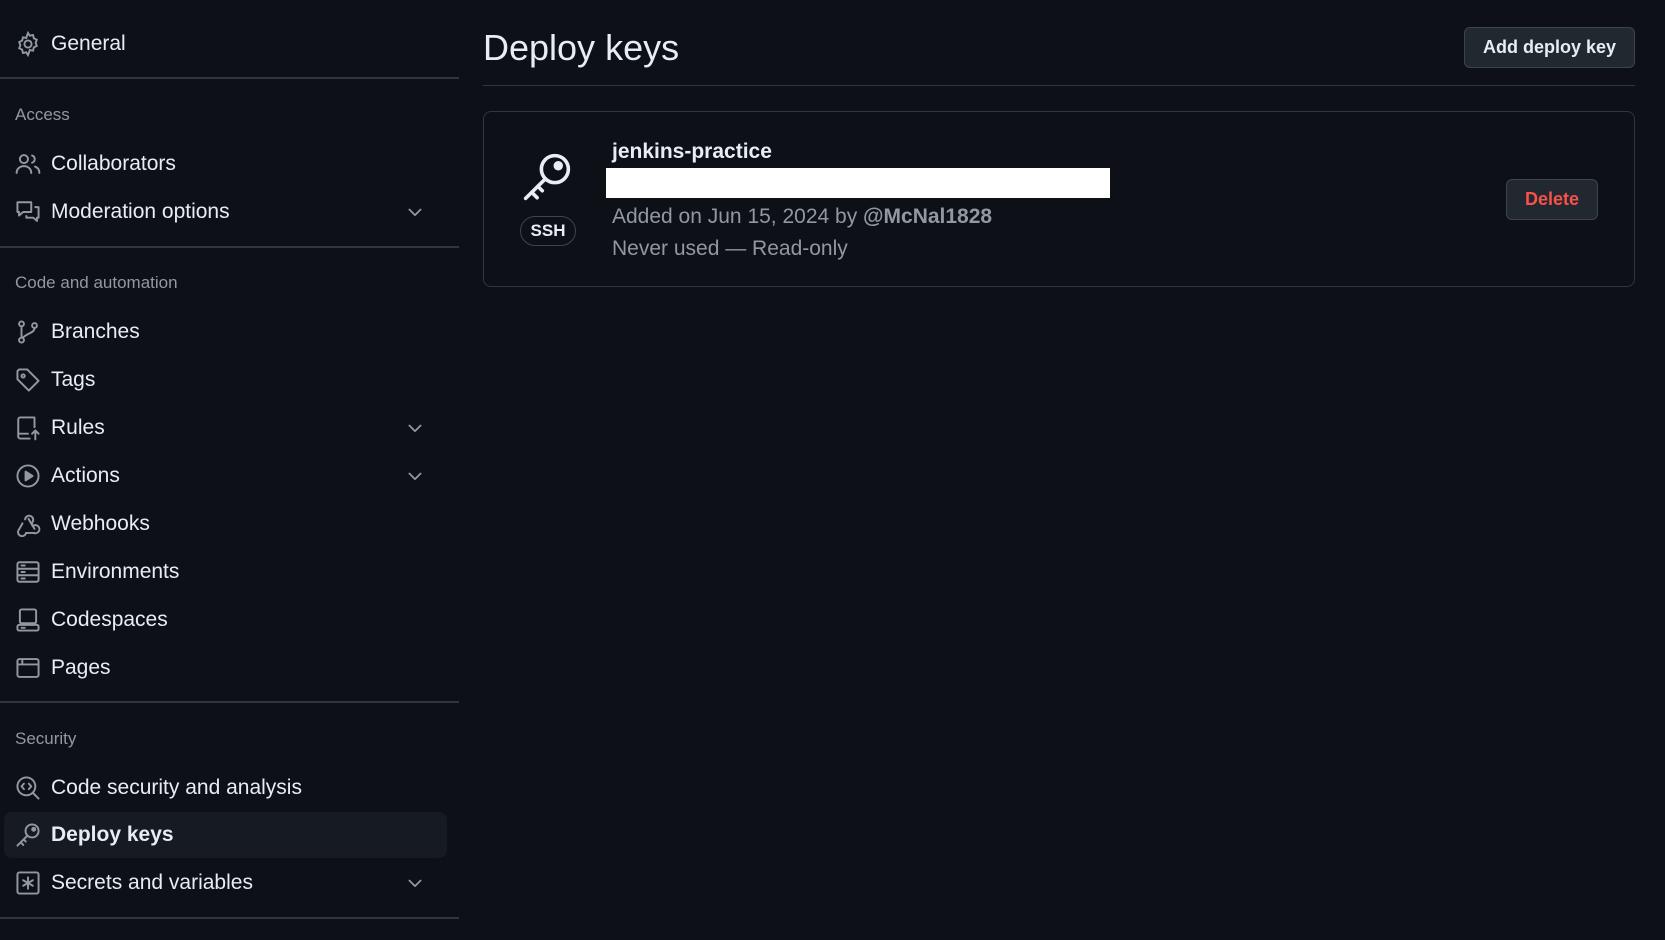  I want to click on sidebar-item-label: Branches, so click(95, 331).